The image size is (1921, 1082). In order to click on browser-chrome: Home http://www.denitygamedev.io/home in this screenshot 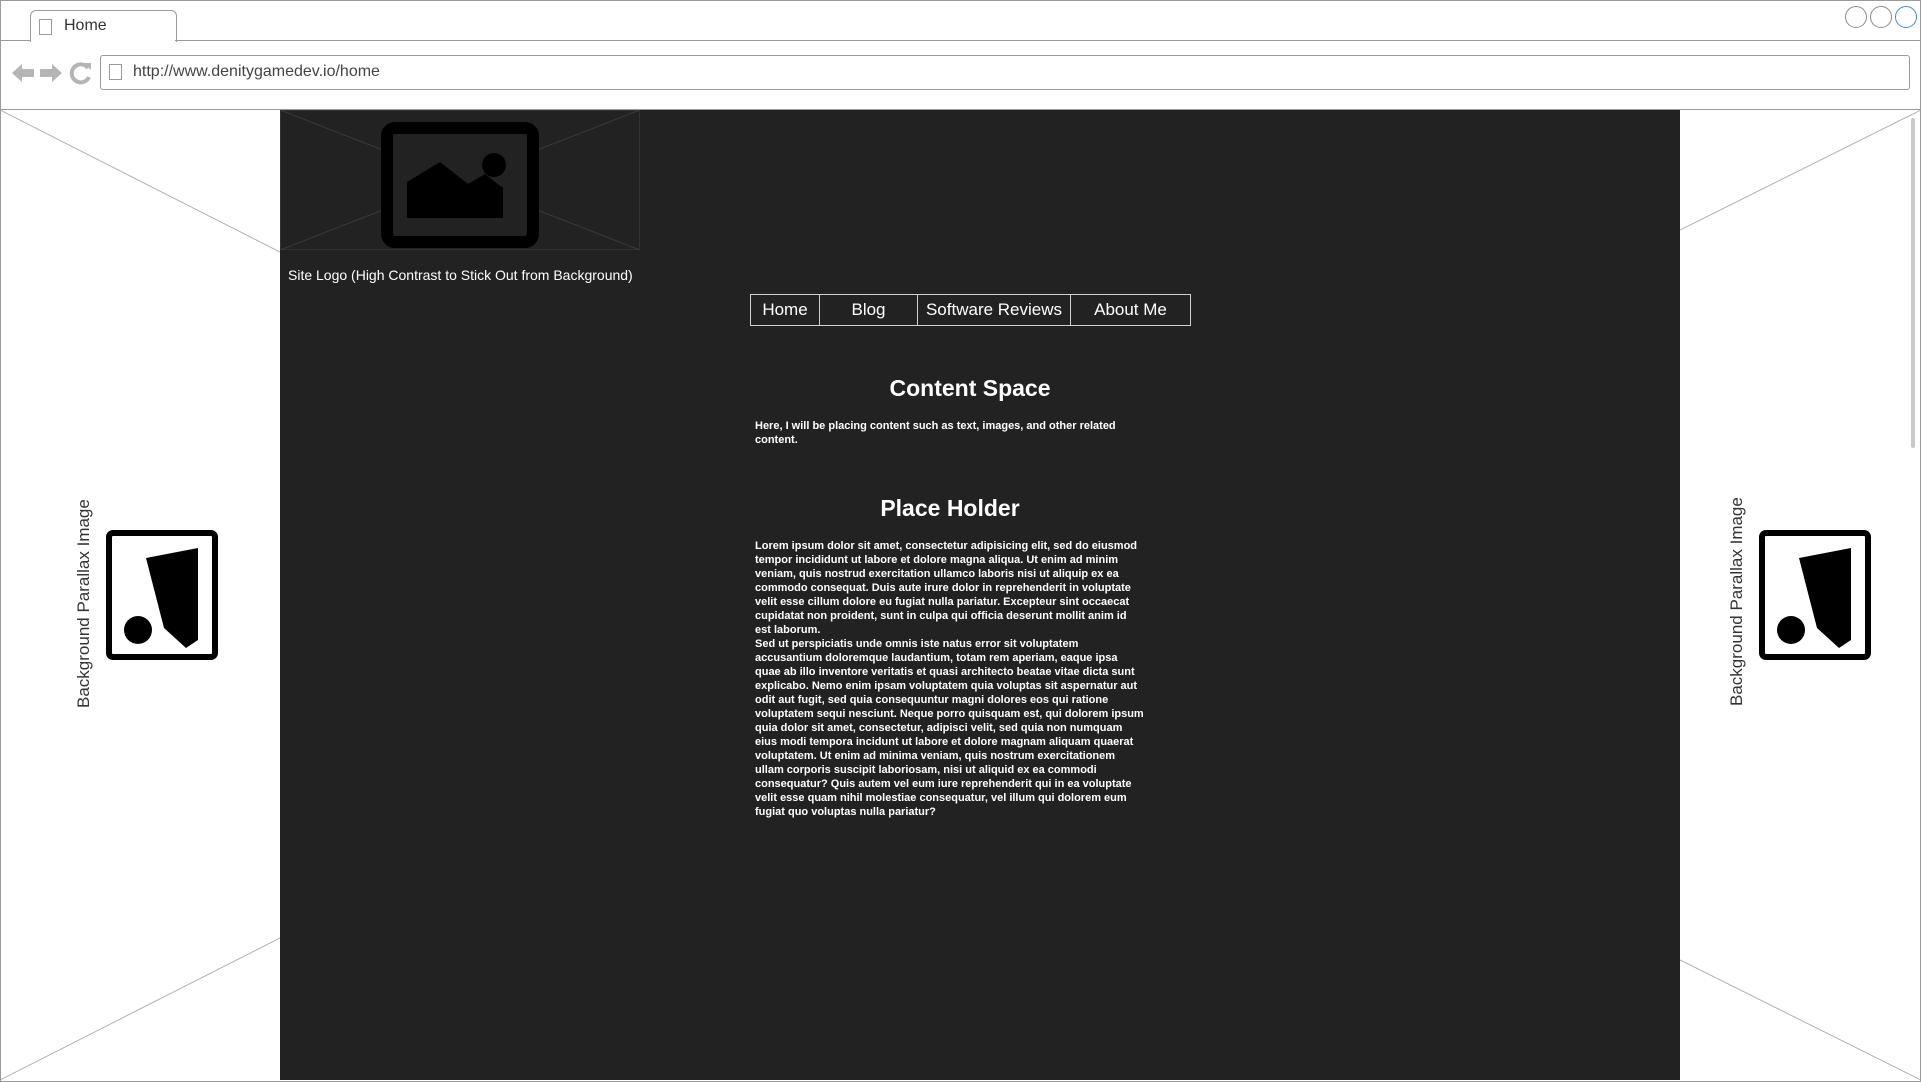, I will do `click(960, 55)`.